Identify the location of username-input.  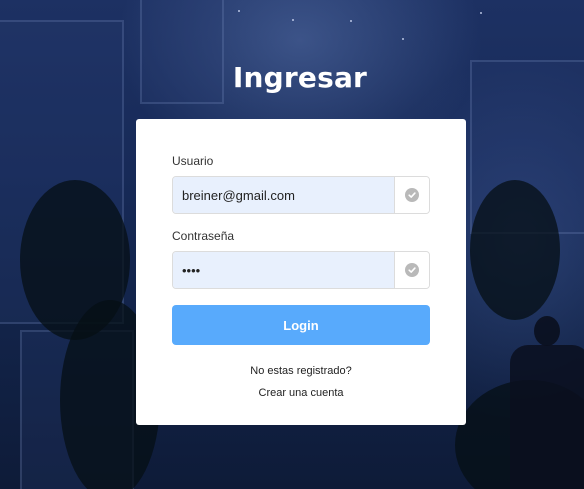
(283, 195).